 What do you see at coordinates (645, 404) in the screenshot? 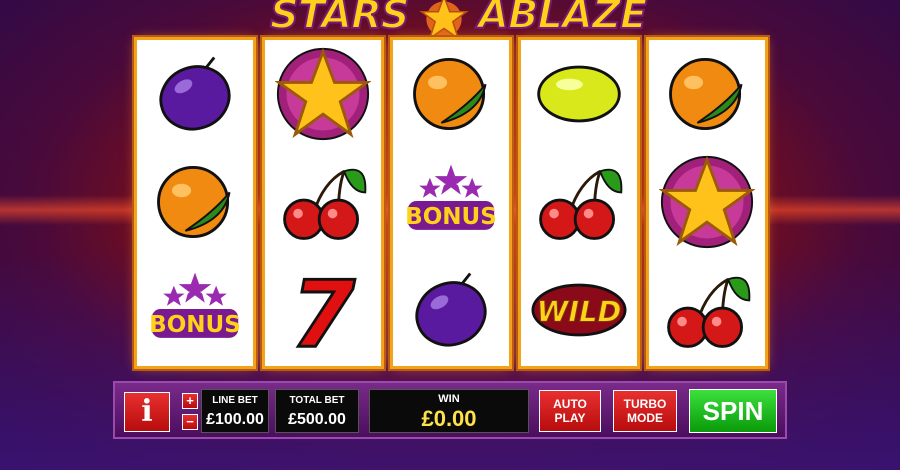
I see `turbo-mode-label-line1: TURBO` at bounding box center [645, 404].